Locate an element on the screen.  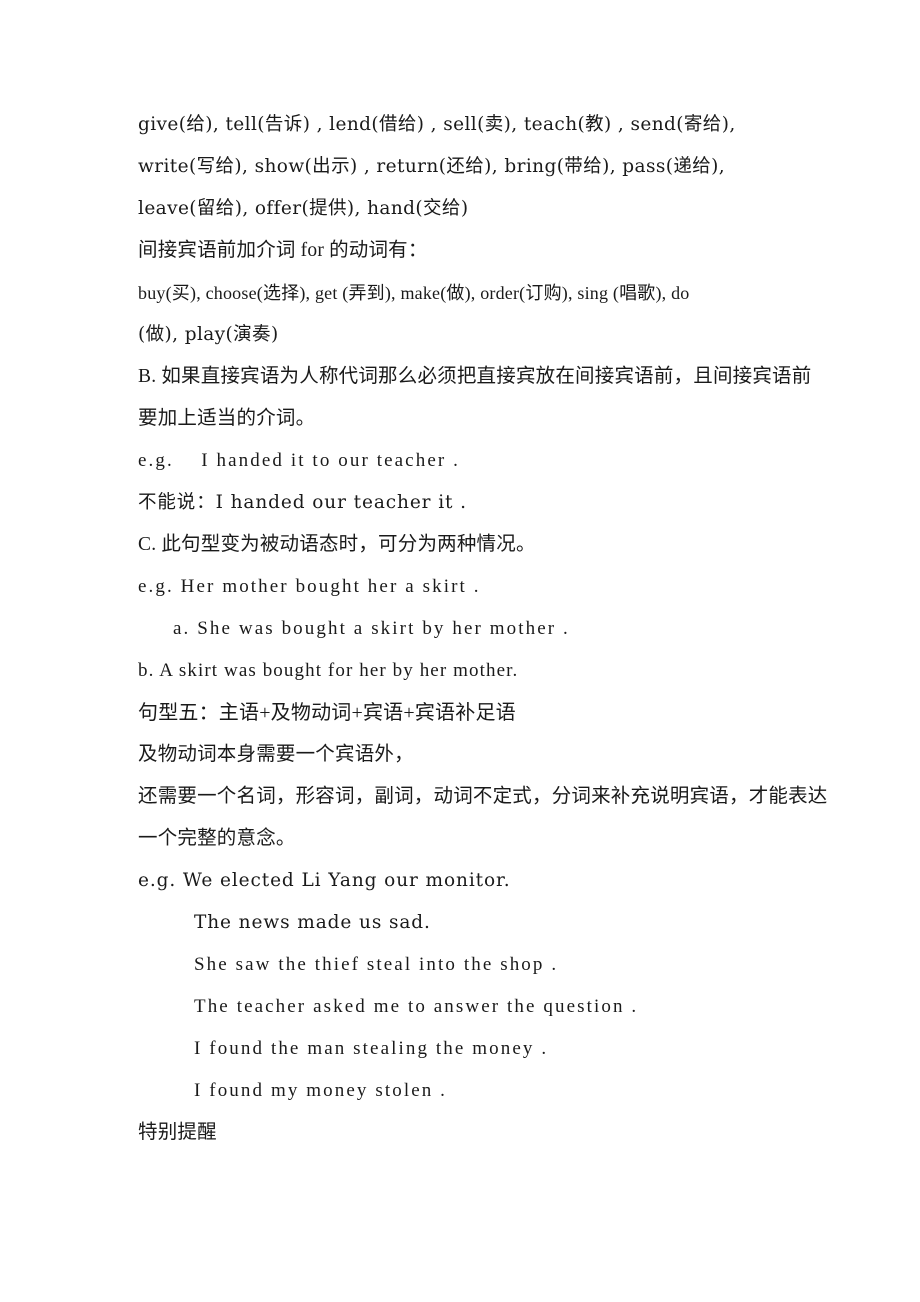
rule-b-line-1: B. 如果直接宾语为人称代词那么必须把直接宾放在间接宾语前，且间接宾语前 is located at coordinates (475, 376).